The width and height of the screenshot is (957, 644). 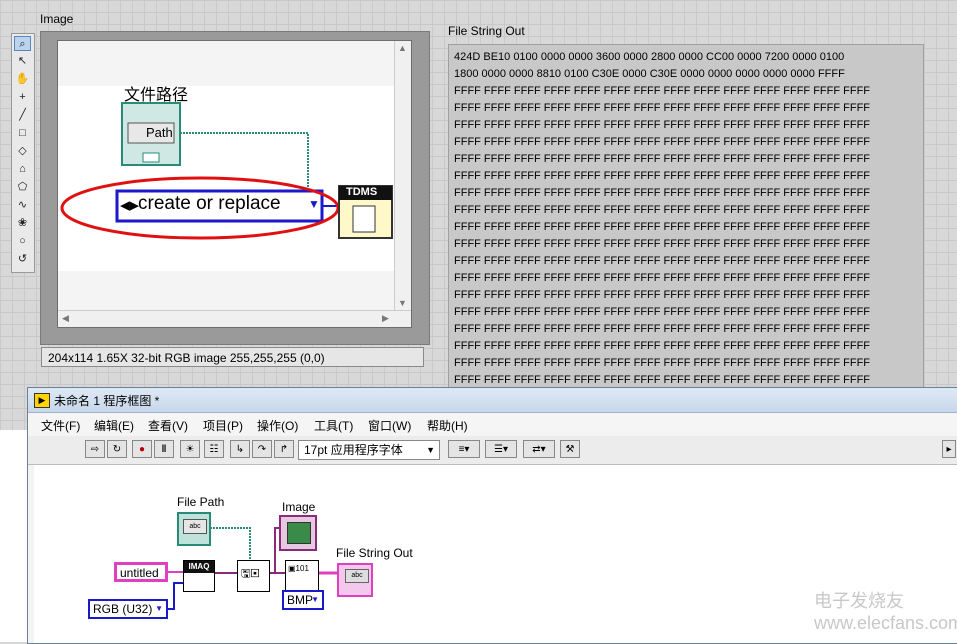 What do you see at coordinates (60, 425) in the screenshot?
I see `menu-file: 文件(F)` at bounding box center [60, 425].